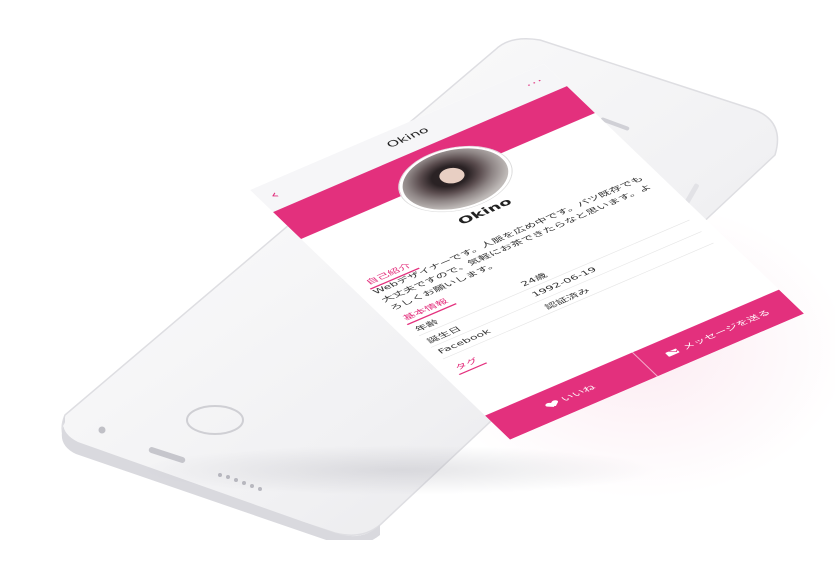 This screenshot has height=563, width=835. Describe the element at coordinates (102, 430) in the screenshot. I see `headphone-jack` at that location.